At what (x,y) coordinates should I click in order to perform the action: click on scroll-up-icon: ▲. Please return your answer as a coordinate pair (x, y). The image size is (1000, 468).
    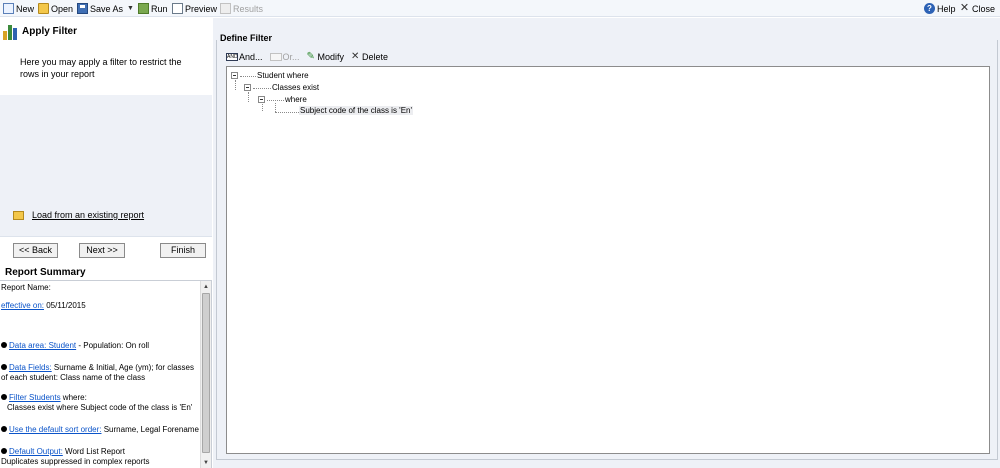
    Looking at the image, I should click on (206, 287).